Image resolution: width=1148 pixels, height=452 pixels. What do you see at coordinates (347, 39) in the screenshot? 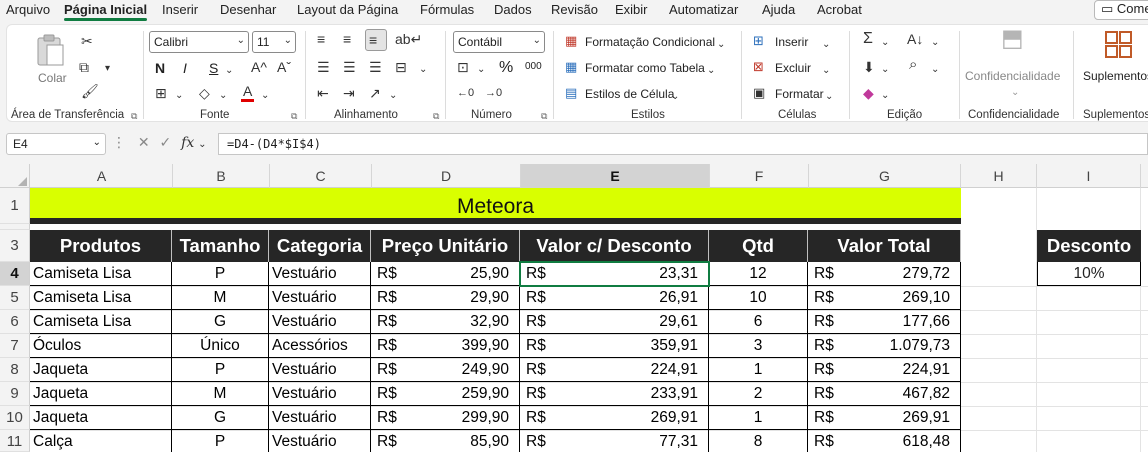
I see `align-middle-icon: ≡` at bounding box center [347, 39].